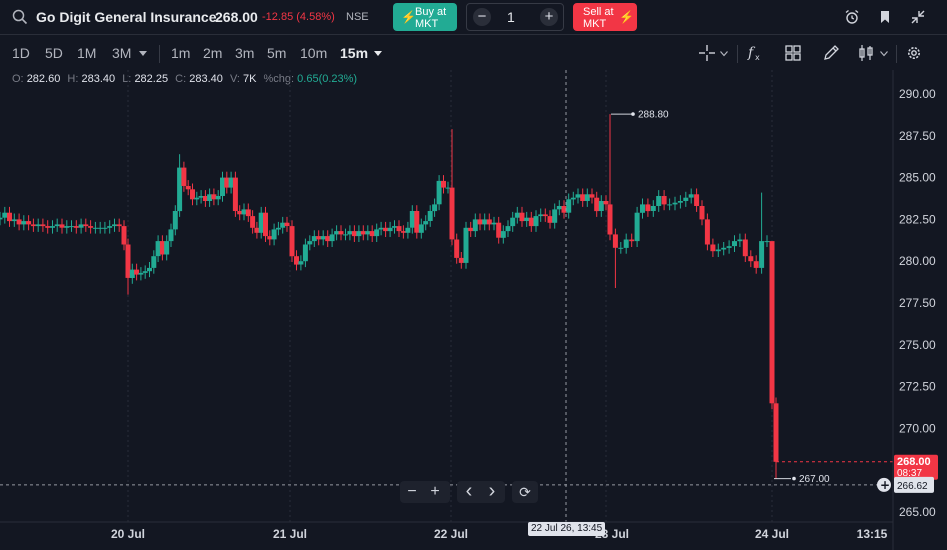 This screenshot has height=550, width=947. Describe the element at coordinates (313, 53) in the screenshot. I see `interval-10m: 10m` at that location.